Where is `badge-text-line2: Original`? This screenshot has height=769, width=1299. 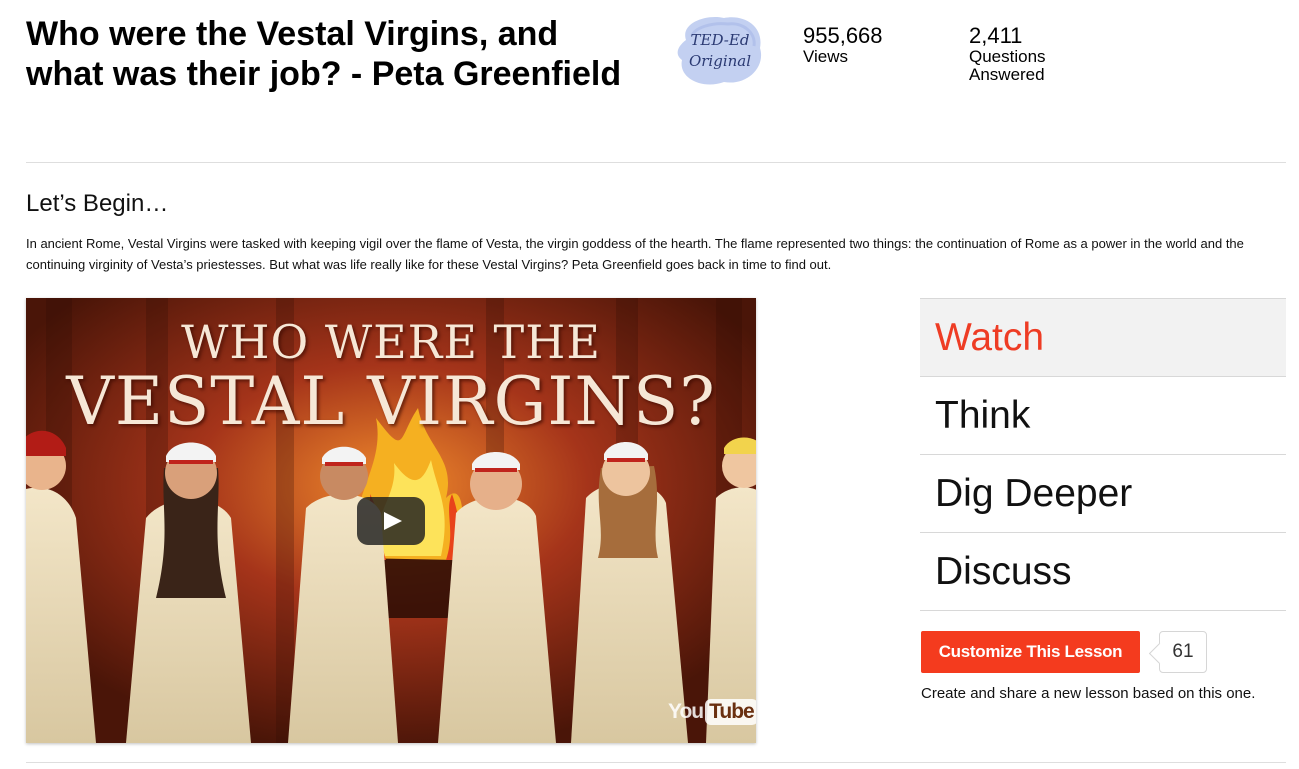 badge-text-line2: Original is located at coordinates (720, 61).